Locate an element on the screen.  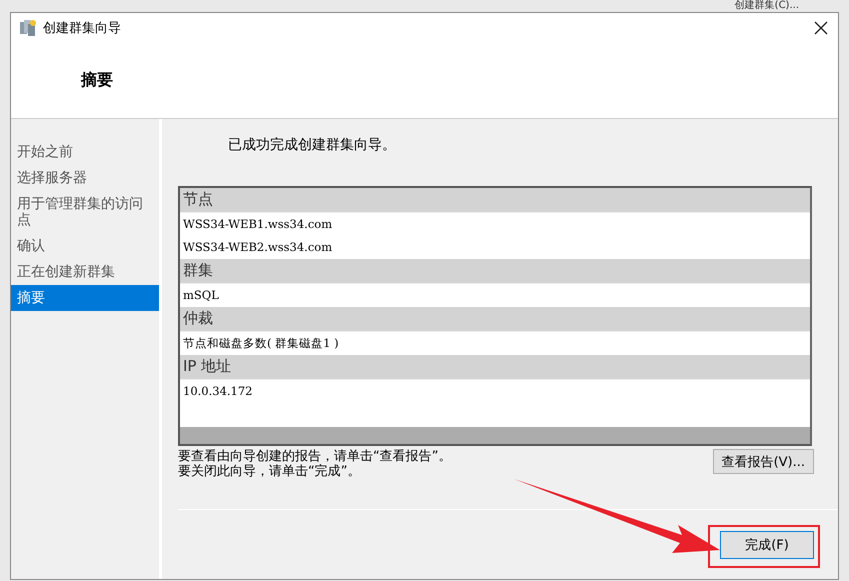
summary-value: mSQL is located at coordinates (201, 295).